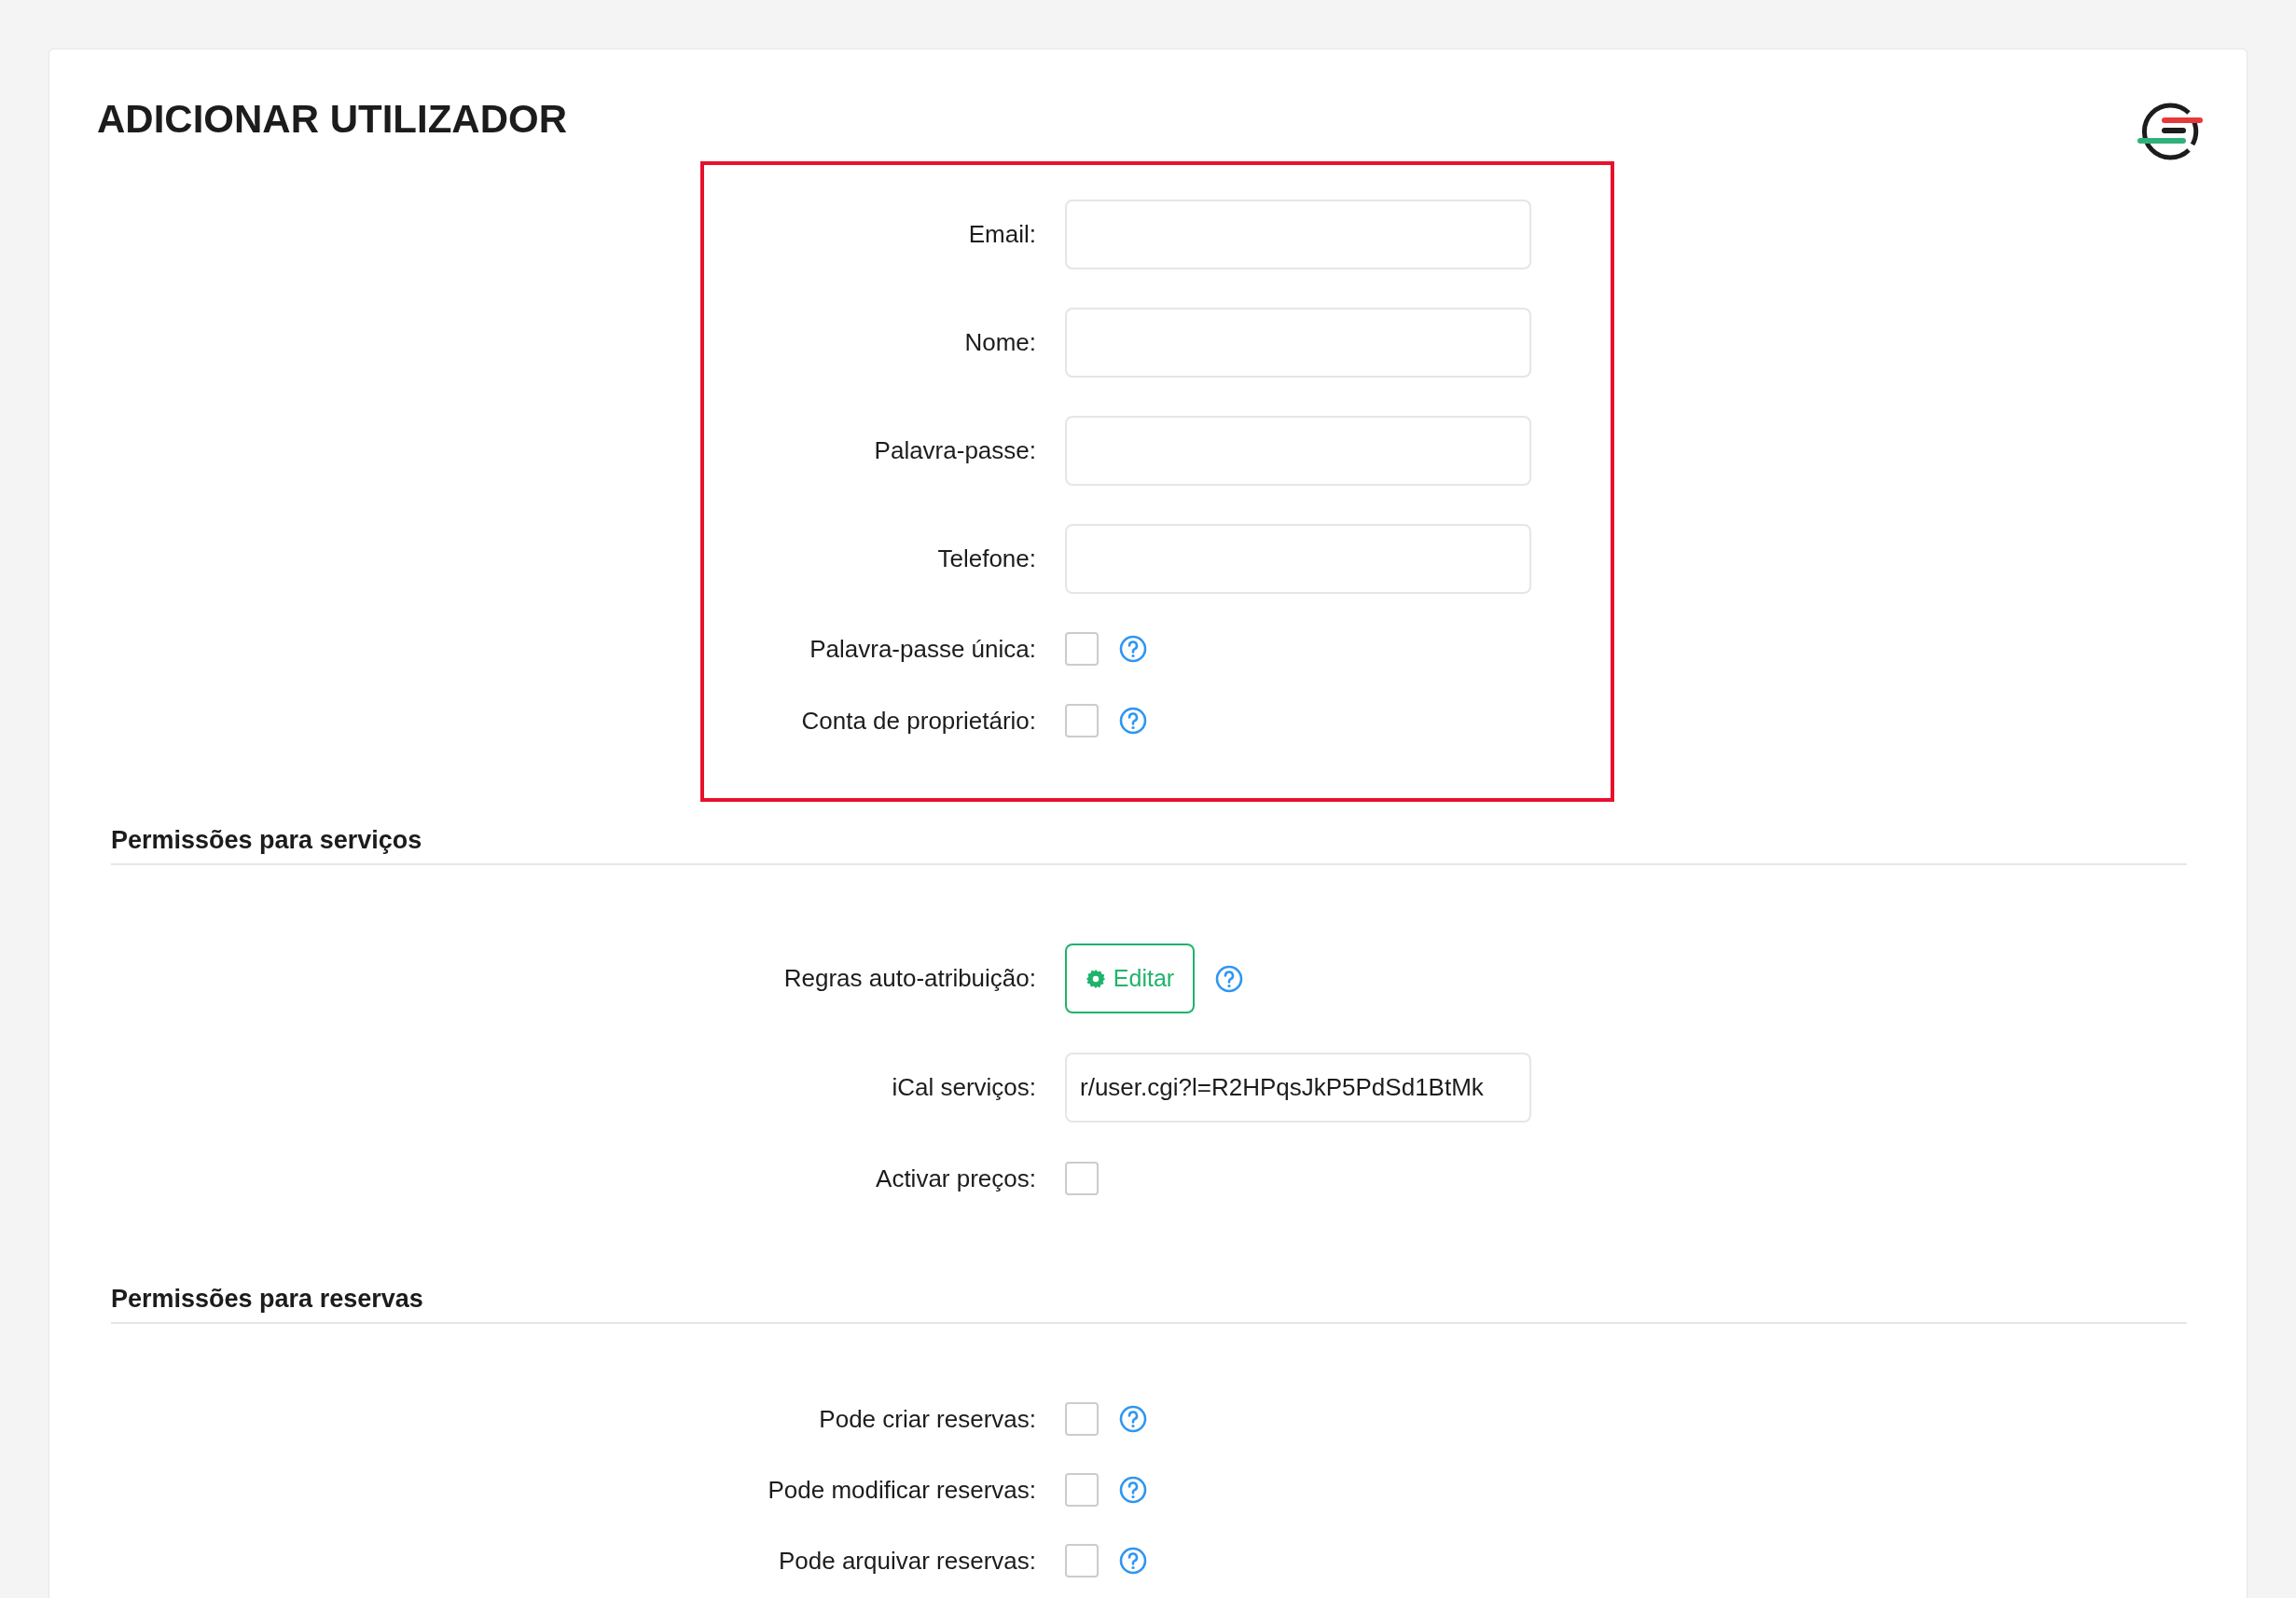 The width and height of the screenshot is (2296, 1598). What do you see at coordinates (909, 979) in the screenshot?
I see `field-label: Regras auto-atribuição:` at bounding box center [909, 979].